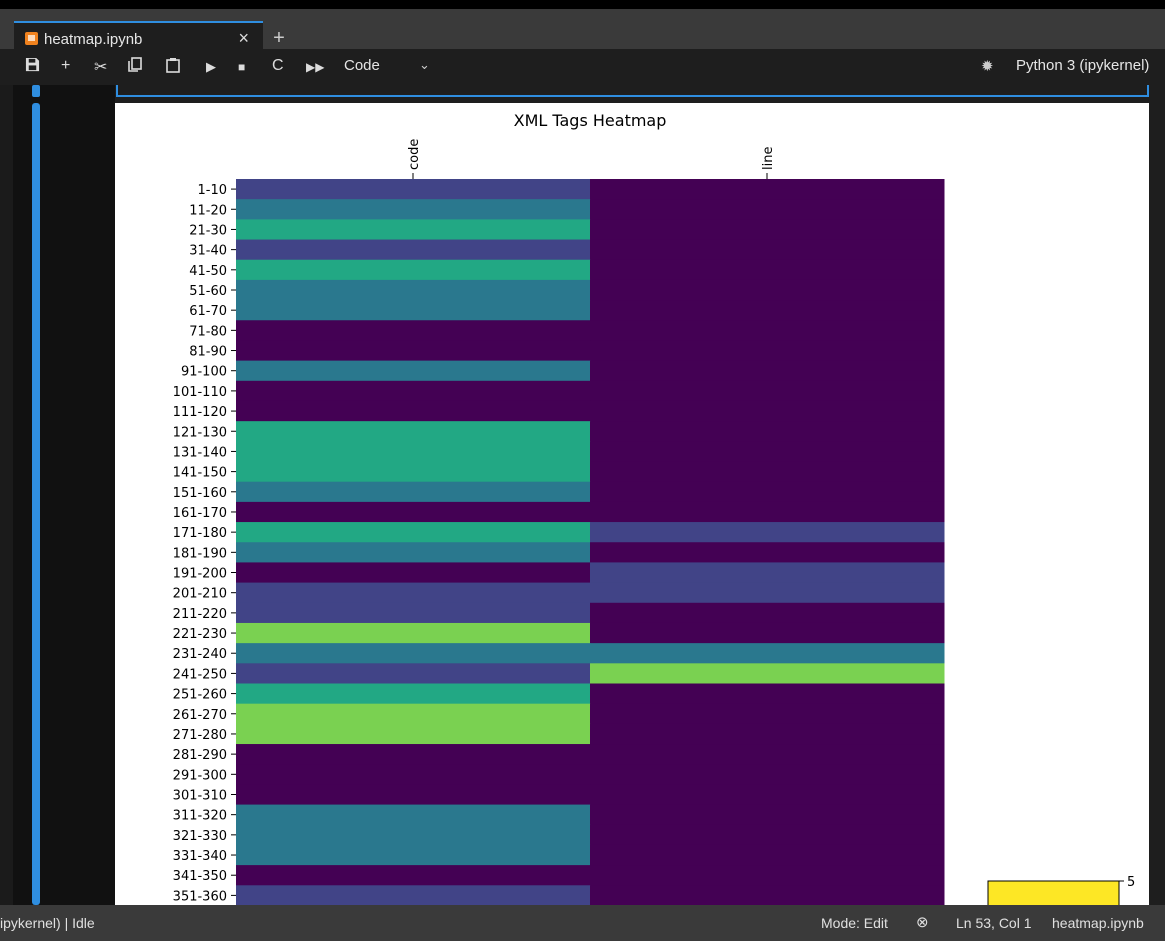 The height and width of the screenshot is (941, 1165). Describe the element at coordinates (414, 154) in the screenshot. I see `x-tick-label: code` at that location.